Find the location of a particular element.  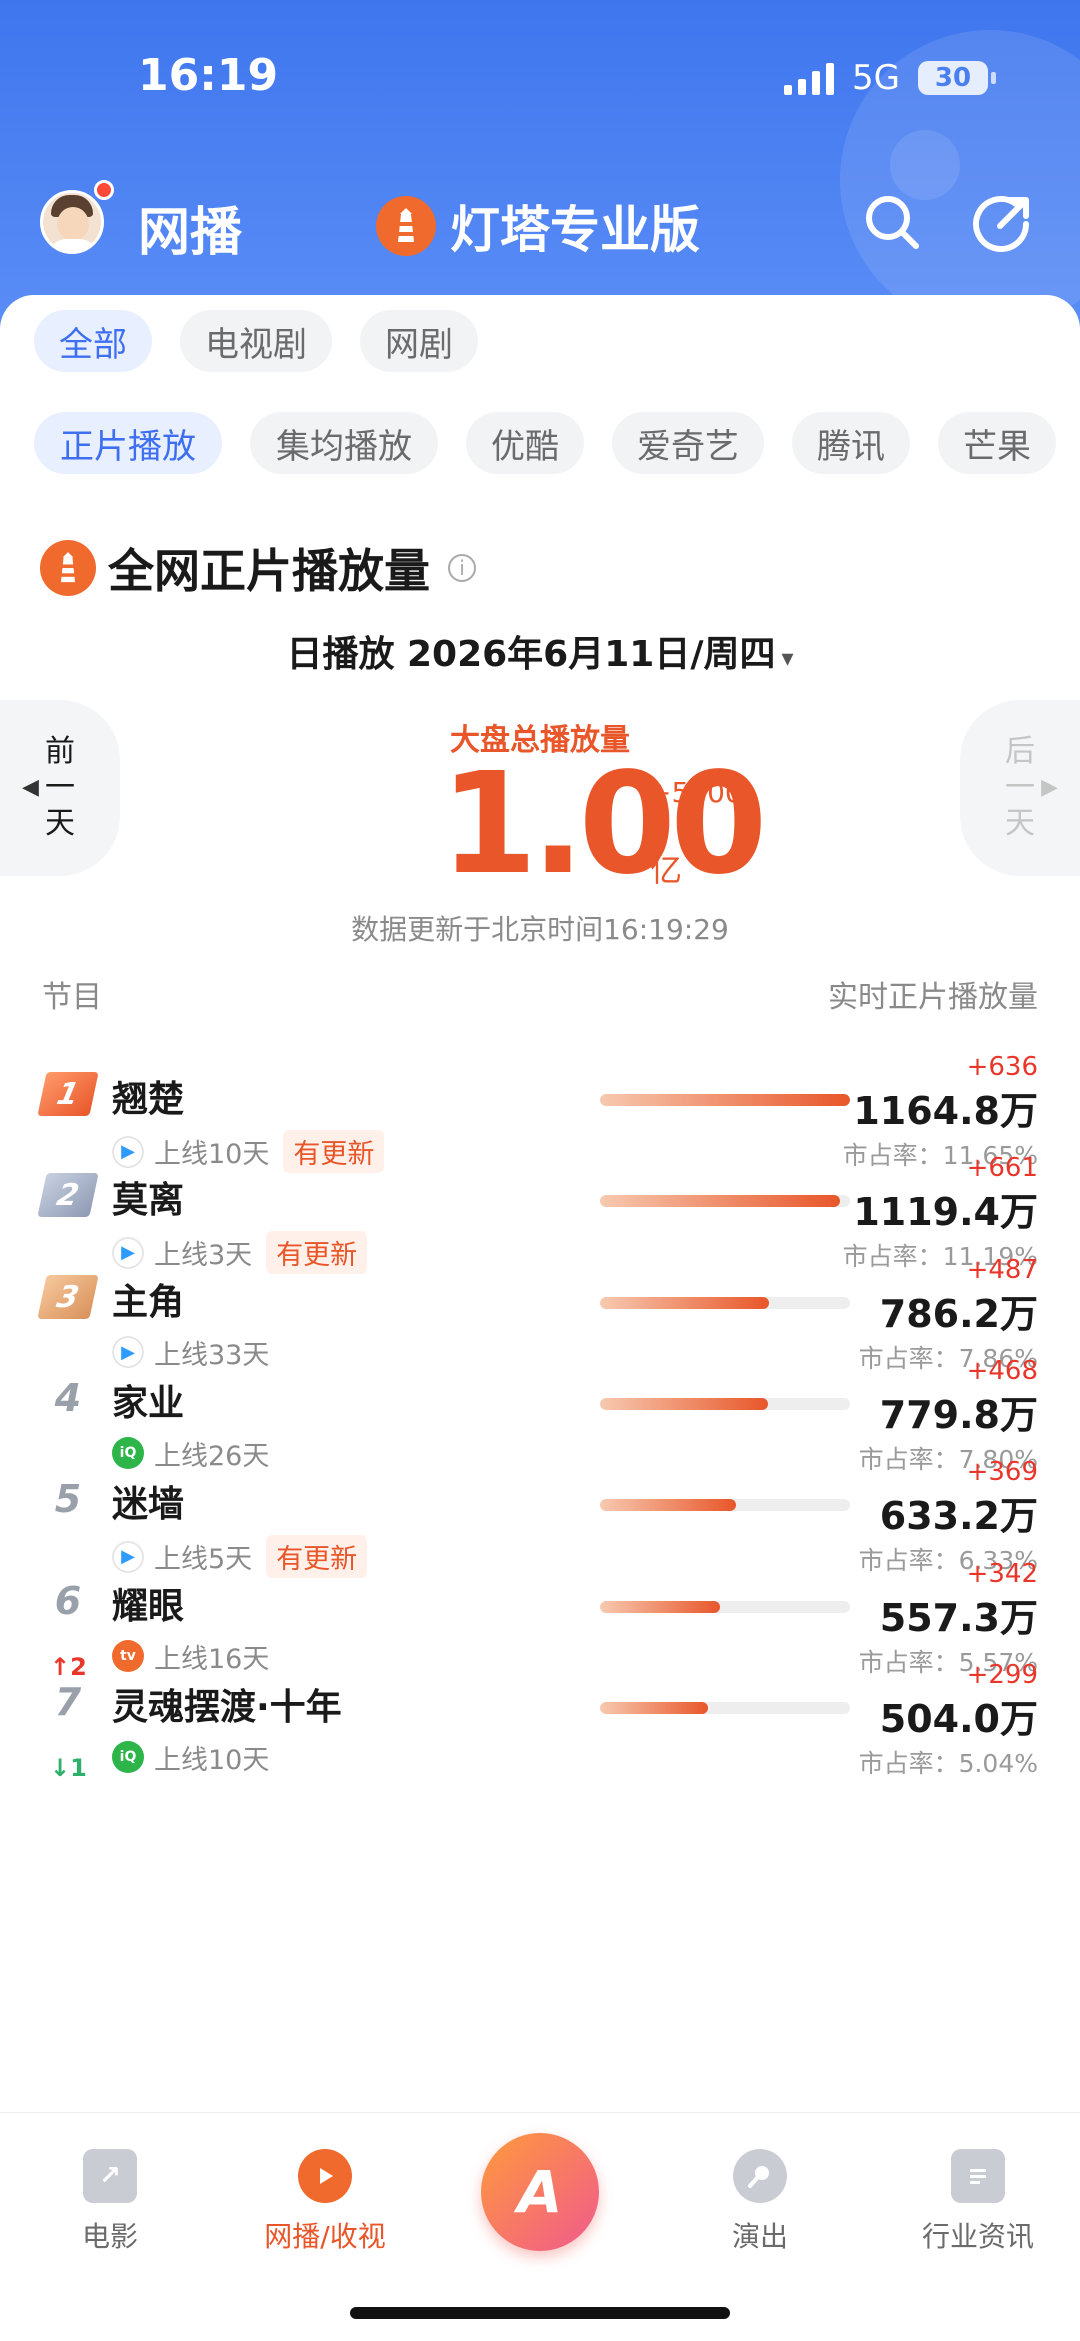

program-title: 主角 is located at coordinates (148, 1302).